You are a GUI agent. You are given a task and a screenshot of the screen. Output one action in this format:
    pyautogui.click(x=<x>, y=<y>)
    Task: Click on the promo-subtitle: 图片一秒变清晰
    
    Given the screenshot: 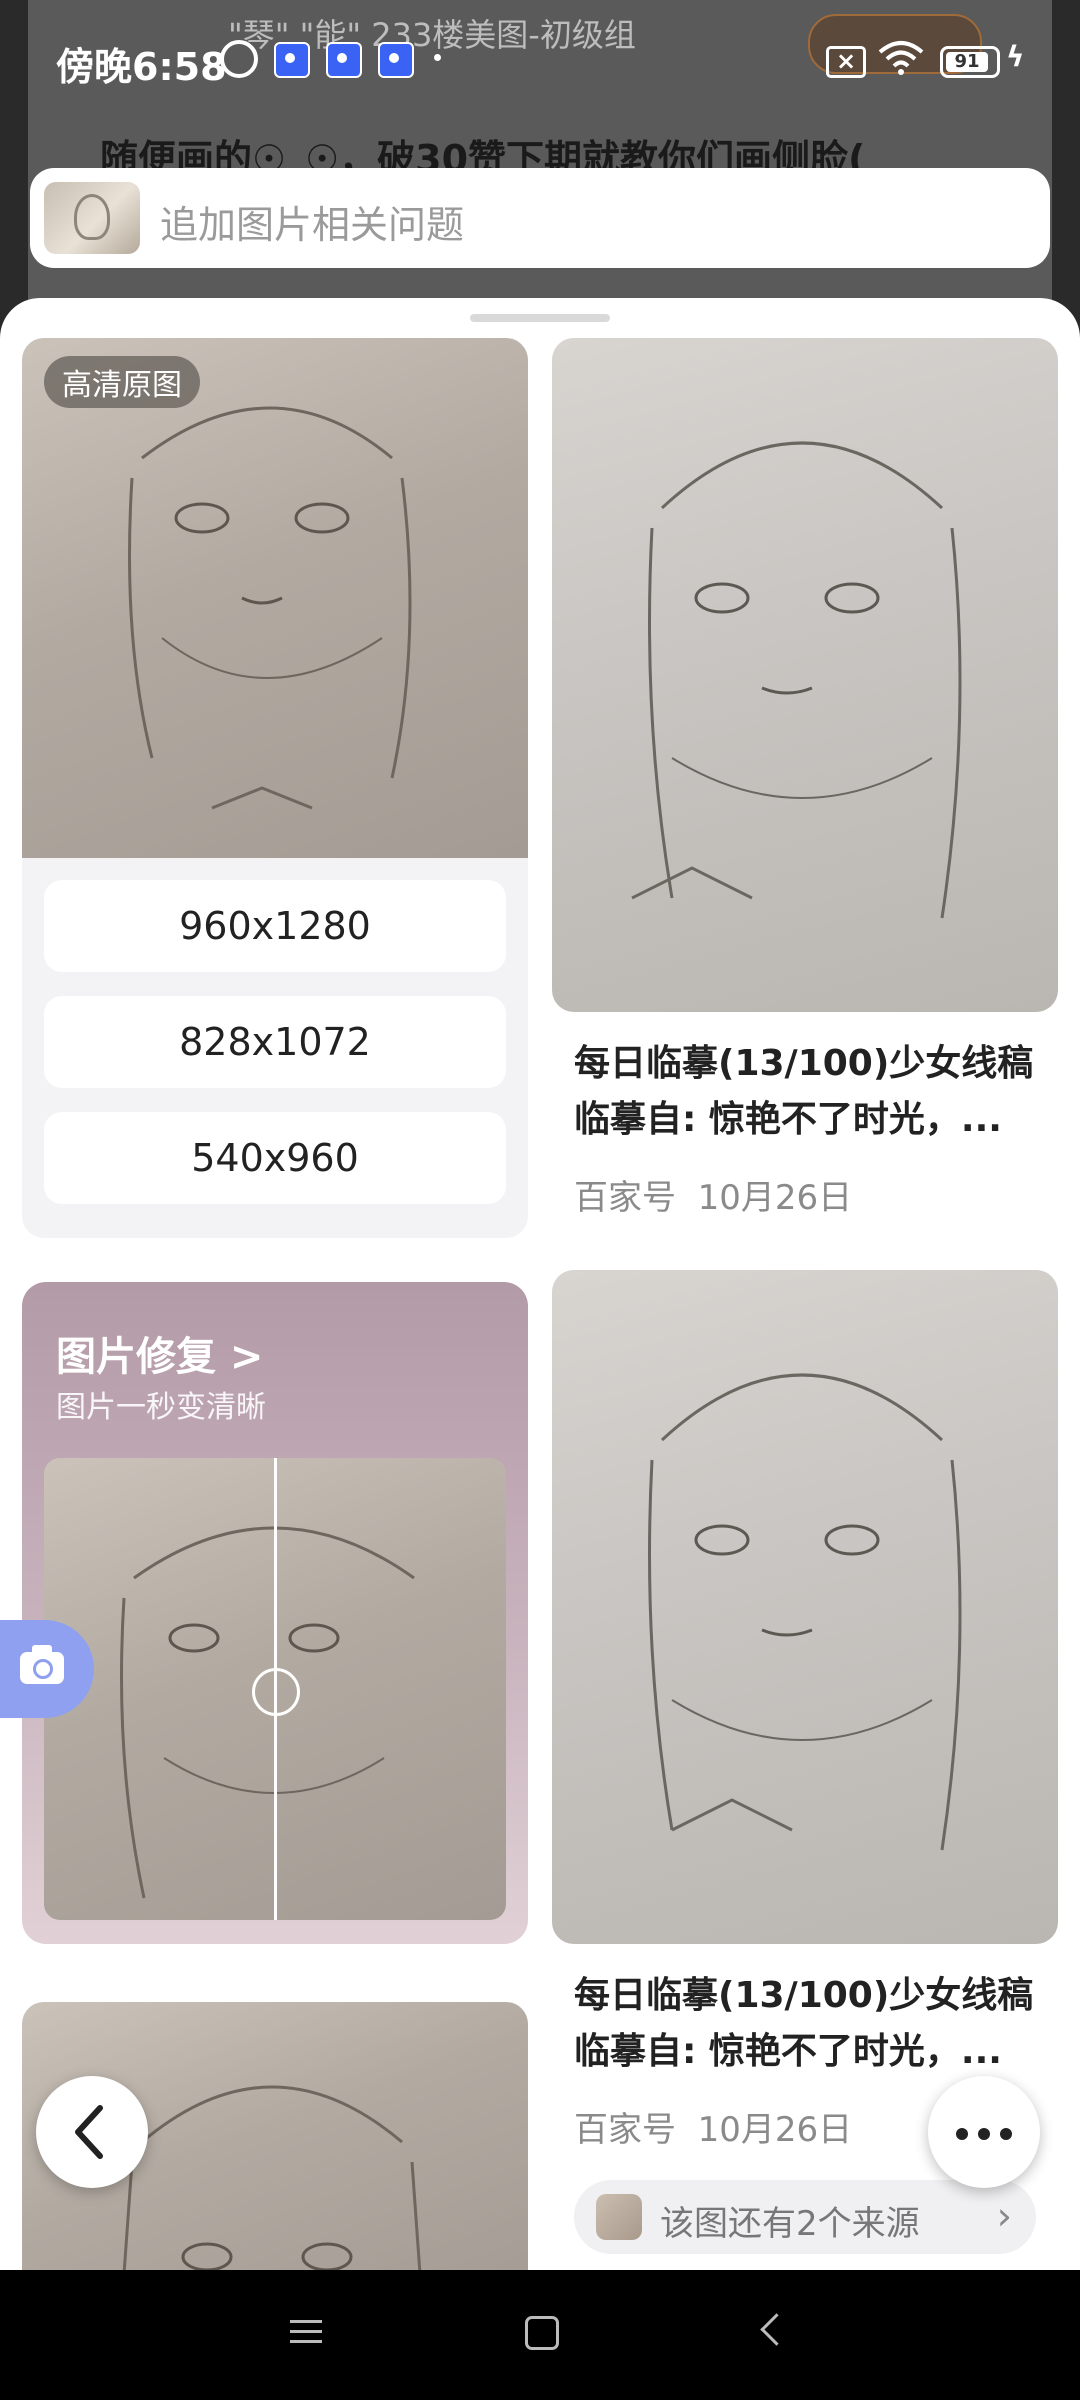 What is the action you would take?
    pyautogui.click(x=161, y=1407)
    